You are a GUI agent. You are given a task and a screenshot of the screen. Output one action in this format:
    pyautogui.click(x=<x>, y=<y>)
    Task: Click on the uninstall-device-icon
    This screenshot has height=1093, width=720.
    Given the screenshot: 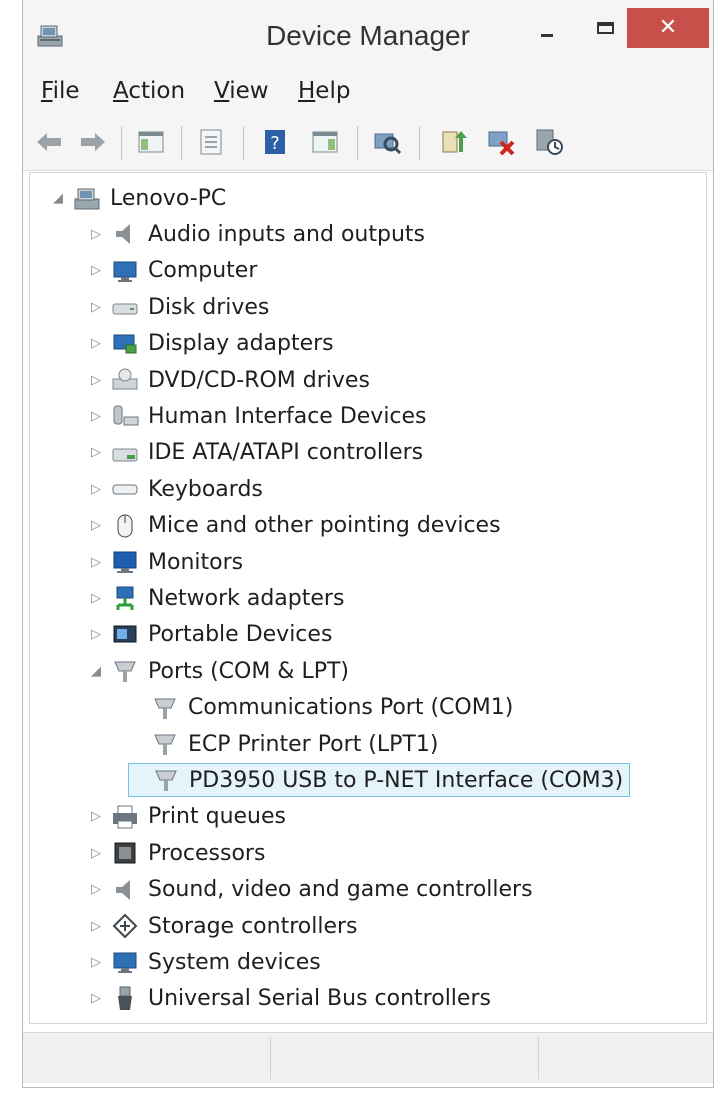 What is the action you would take?
    pyautogui.click(x=501, y=142)
    